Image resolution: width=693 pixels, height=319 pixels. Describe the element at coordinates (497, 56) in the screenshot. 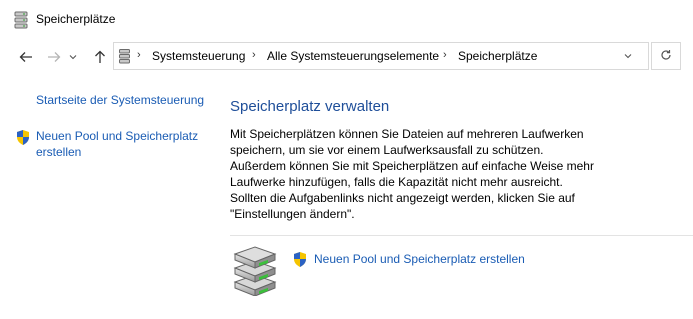

I see `breadcrumb-item-speicherplaetze: Speicherplätze` at that location.